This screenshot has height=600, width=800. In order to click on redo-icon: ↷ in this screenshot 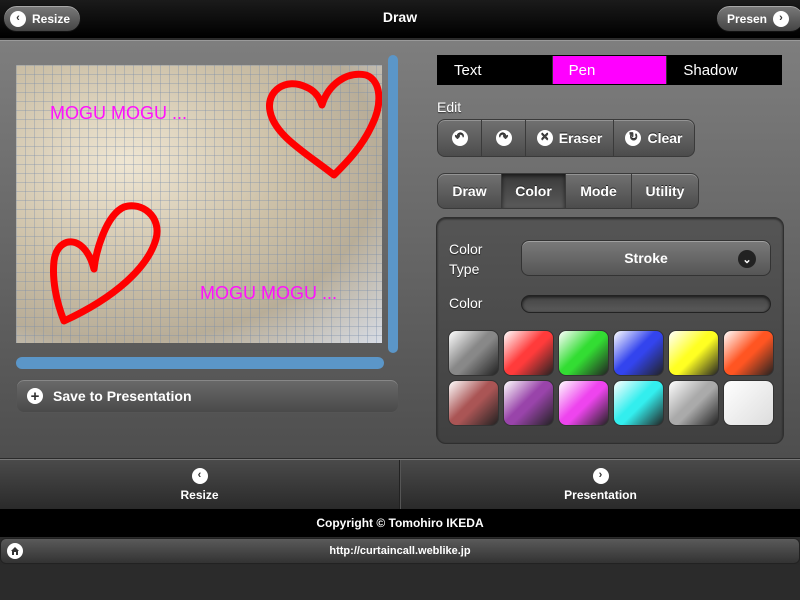, I will do `click(503, 138)`.